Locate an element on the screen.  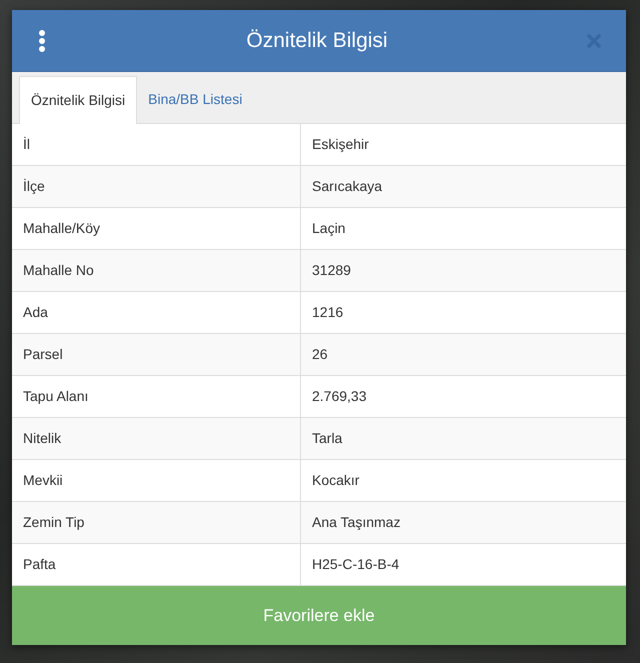
table-cell-text: Tarla is located at coordinates (327, 438).